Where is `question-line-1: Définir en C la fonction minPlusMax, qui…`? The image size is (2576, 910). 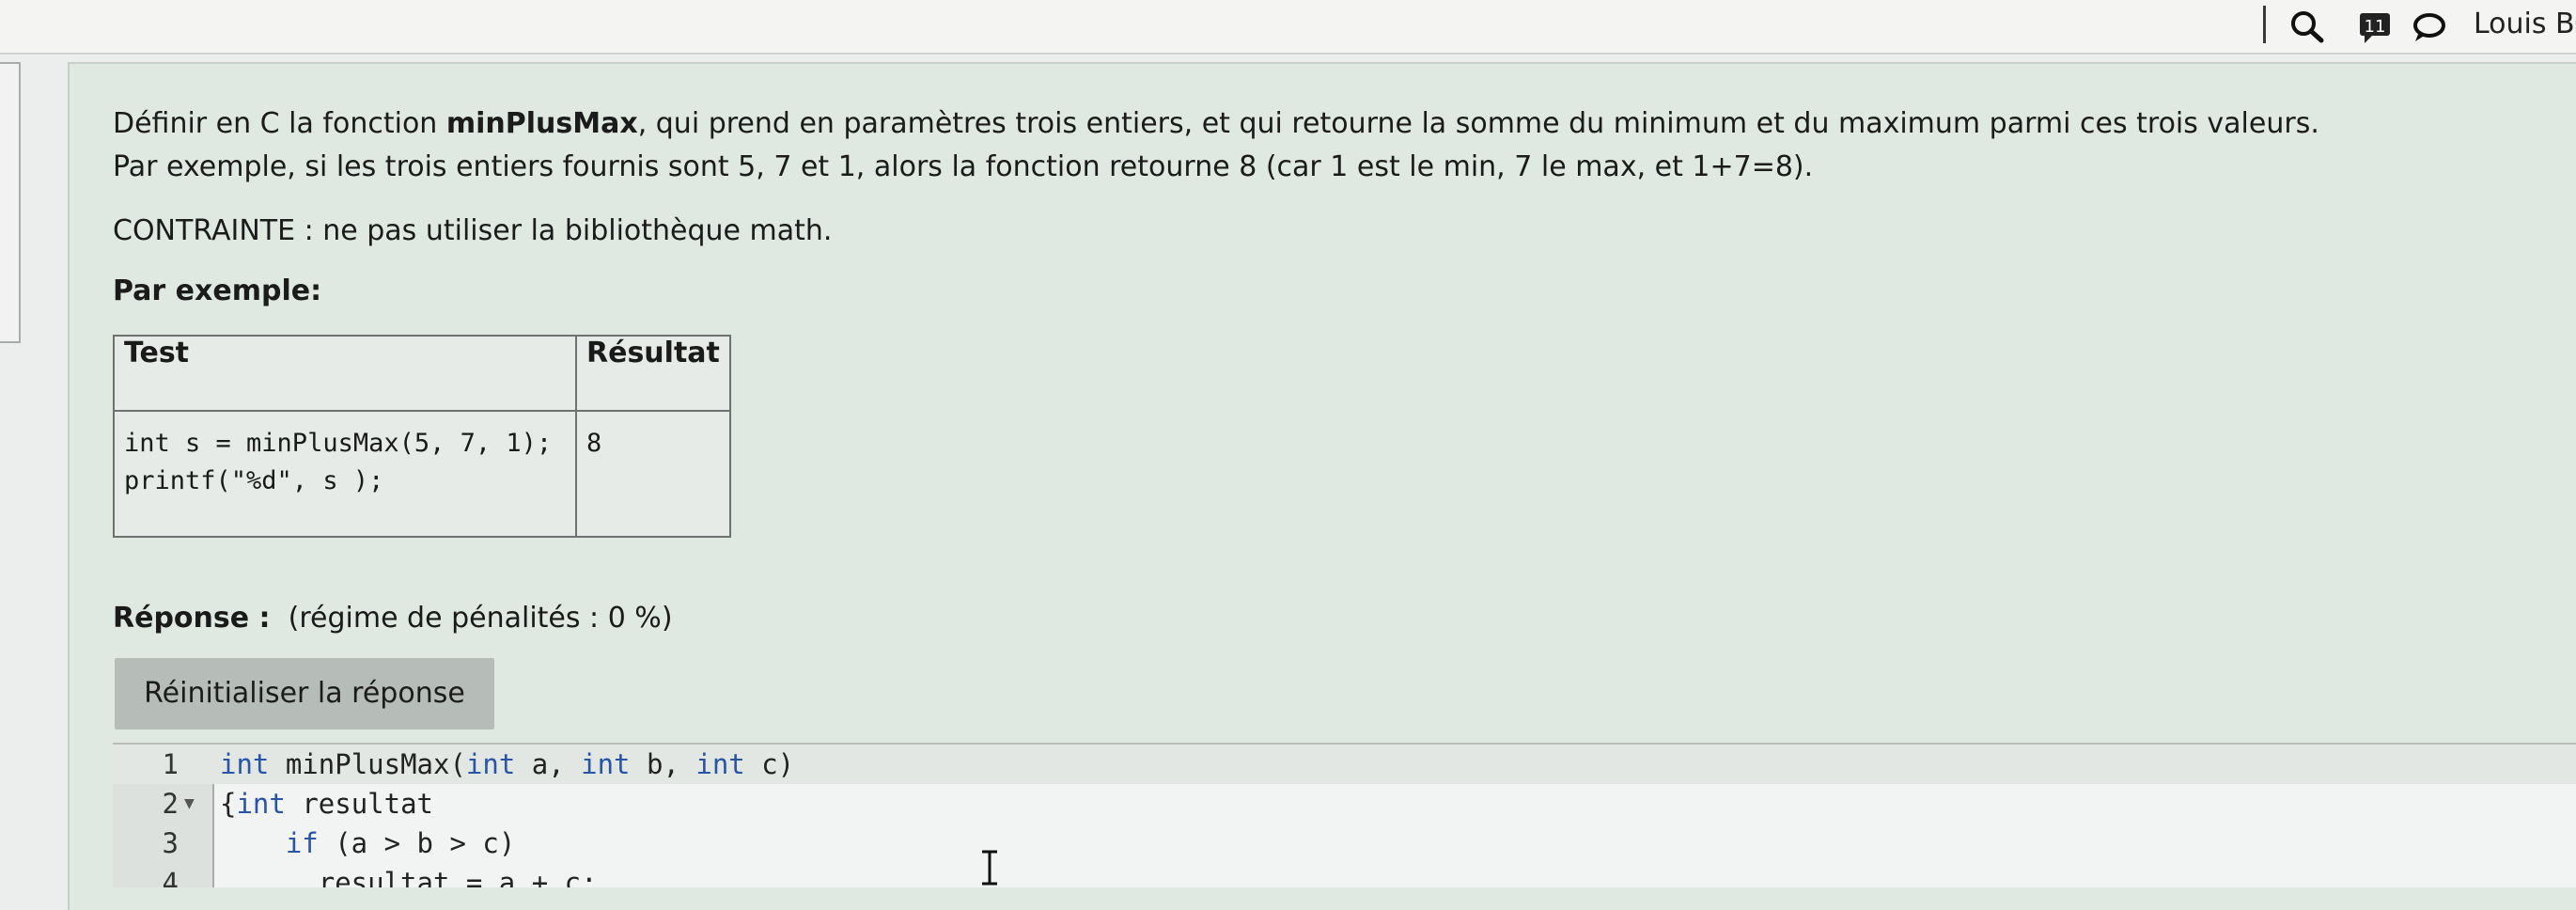
question-line-1: Définir en C la fonction minPlusMax, qui… is located at coordinates (1216, 123).